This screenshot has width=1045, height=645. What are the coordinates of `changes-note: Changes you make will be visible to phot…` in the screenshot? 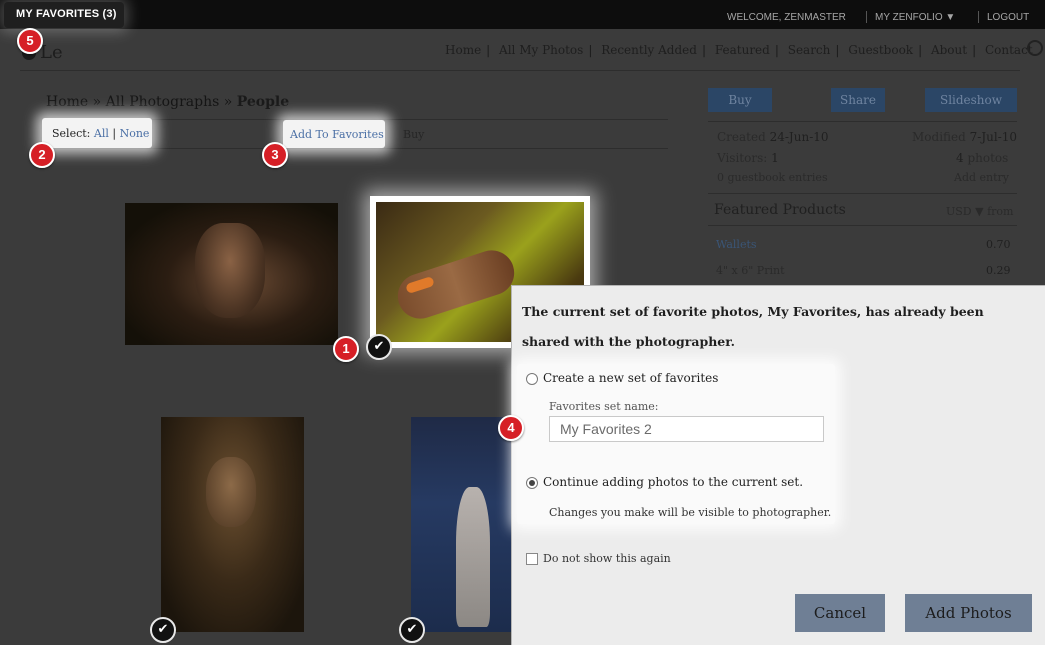 It's located at (690, 512).